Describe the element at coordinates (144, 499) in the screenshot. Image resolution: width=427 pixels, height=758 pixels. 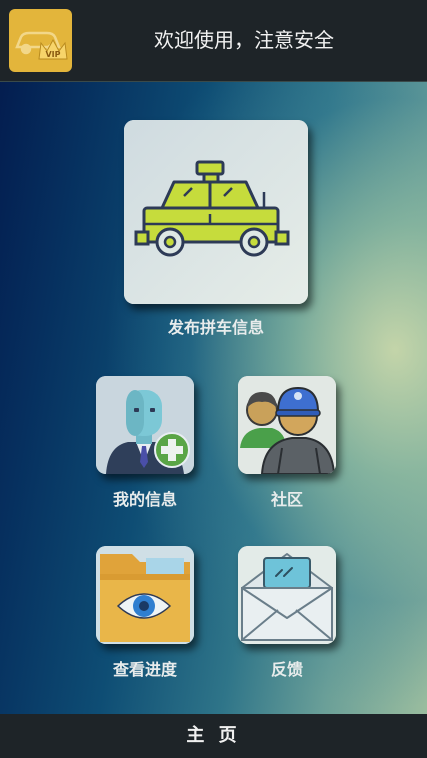
I see `my-info-label: 我的信息` at that location.